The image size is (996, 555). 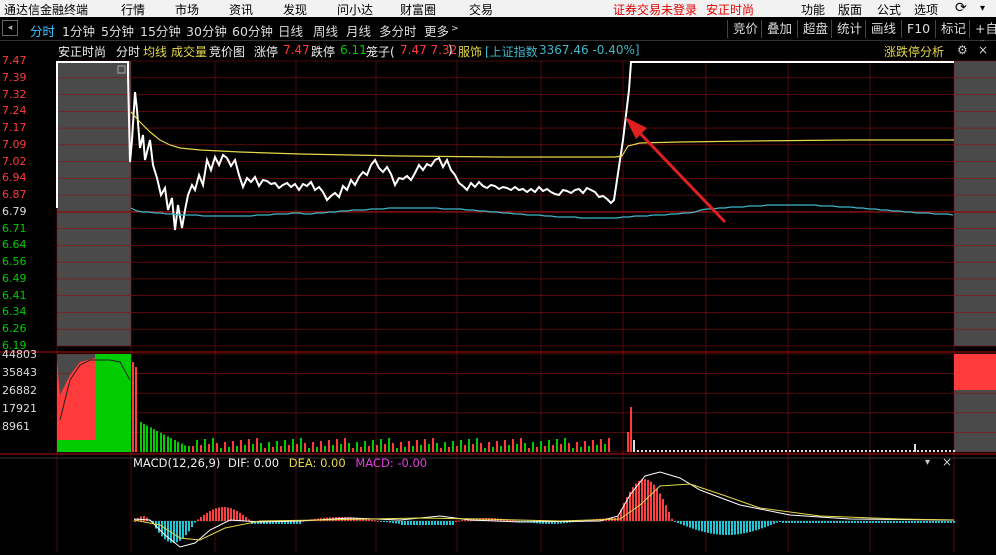 What do you see at coordinates (14, 278) in the screenshot?
I see `price-tick-label: 6.49` at bounding box center [14, 278].